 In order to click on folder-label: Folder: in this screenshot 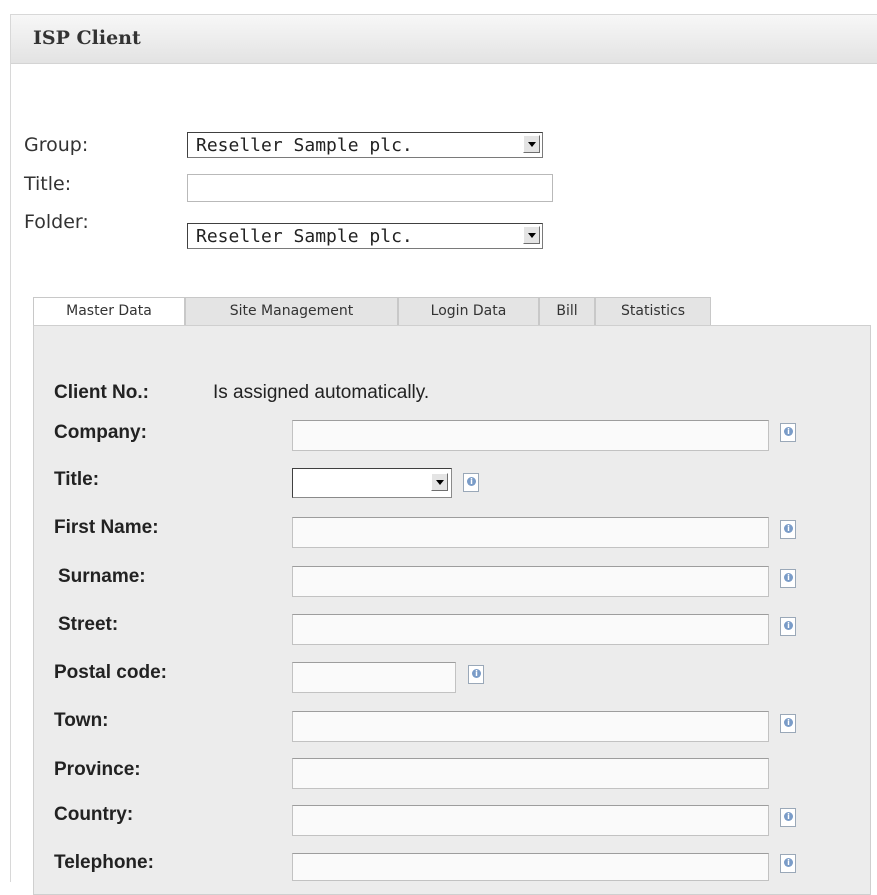, I will do `click(56, 222)`.